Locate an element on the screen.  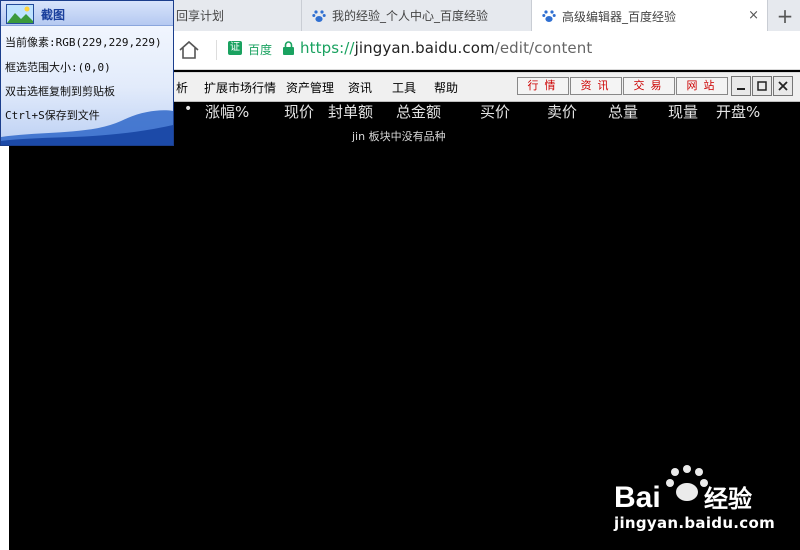
minimize-icon is located at coordinates (741, 89).